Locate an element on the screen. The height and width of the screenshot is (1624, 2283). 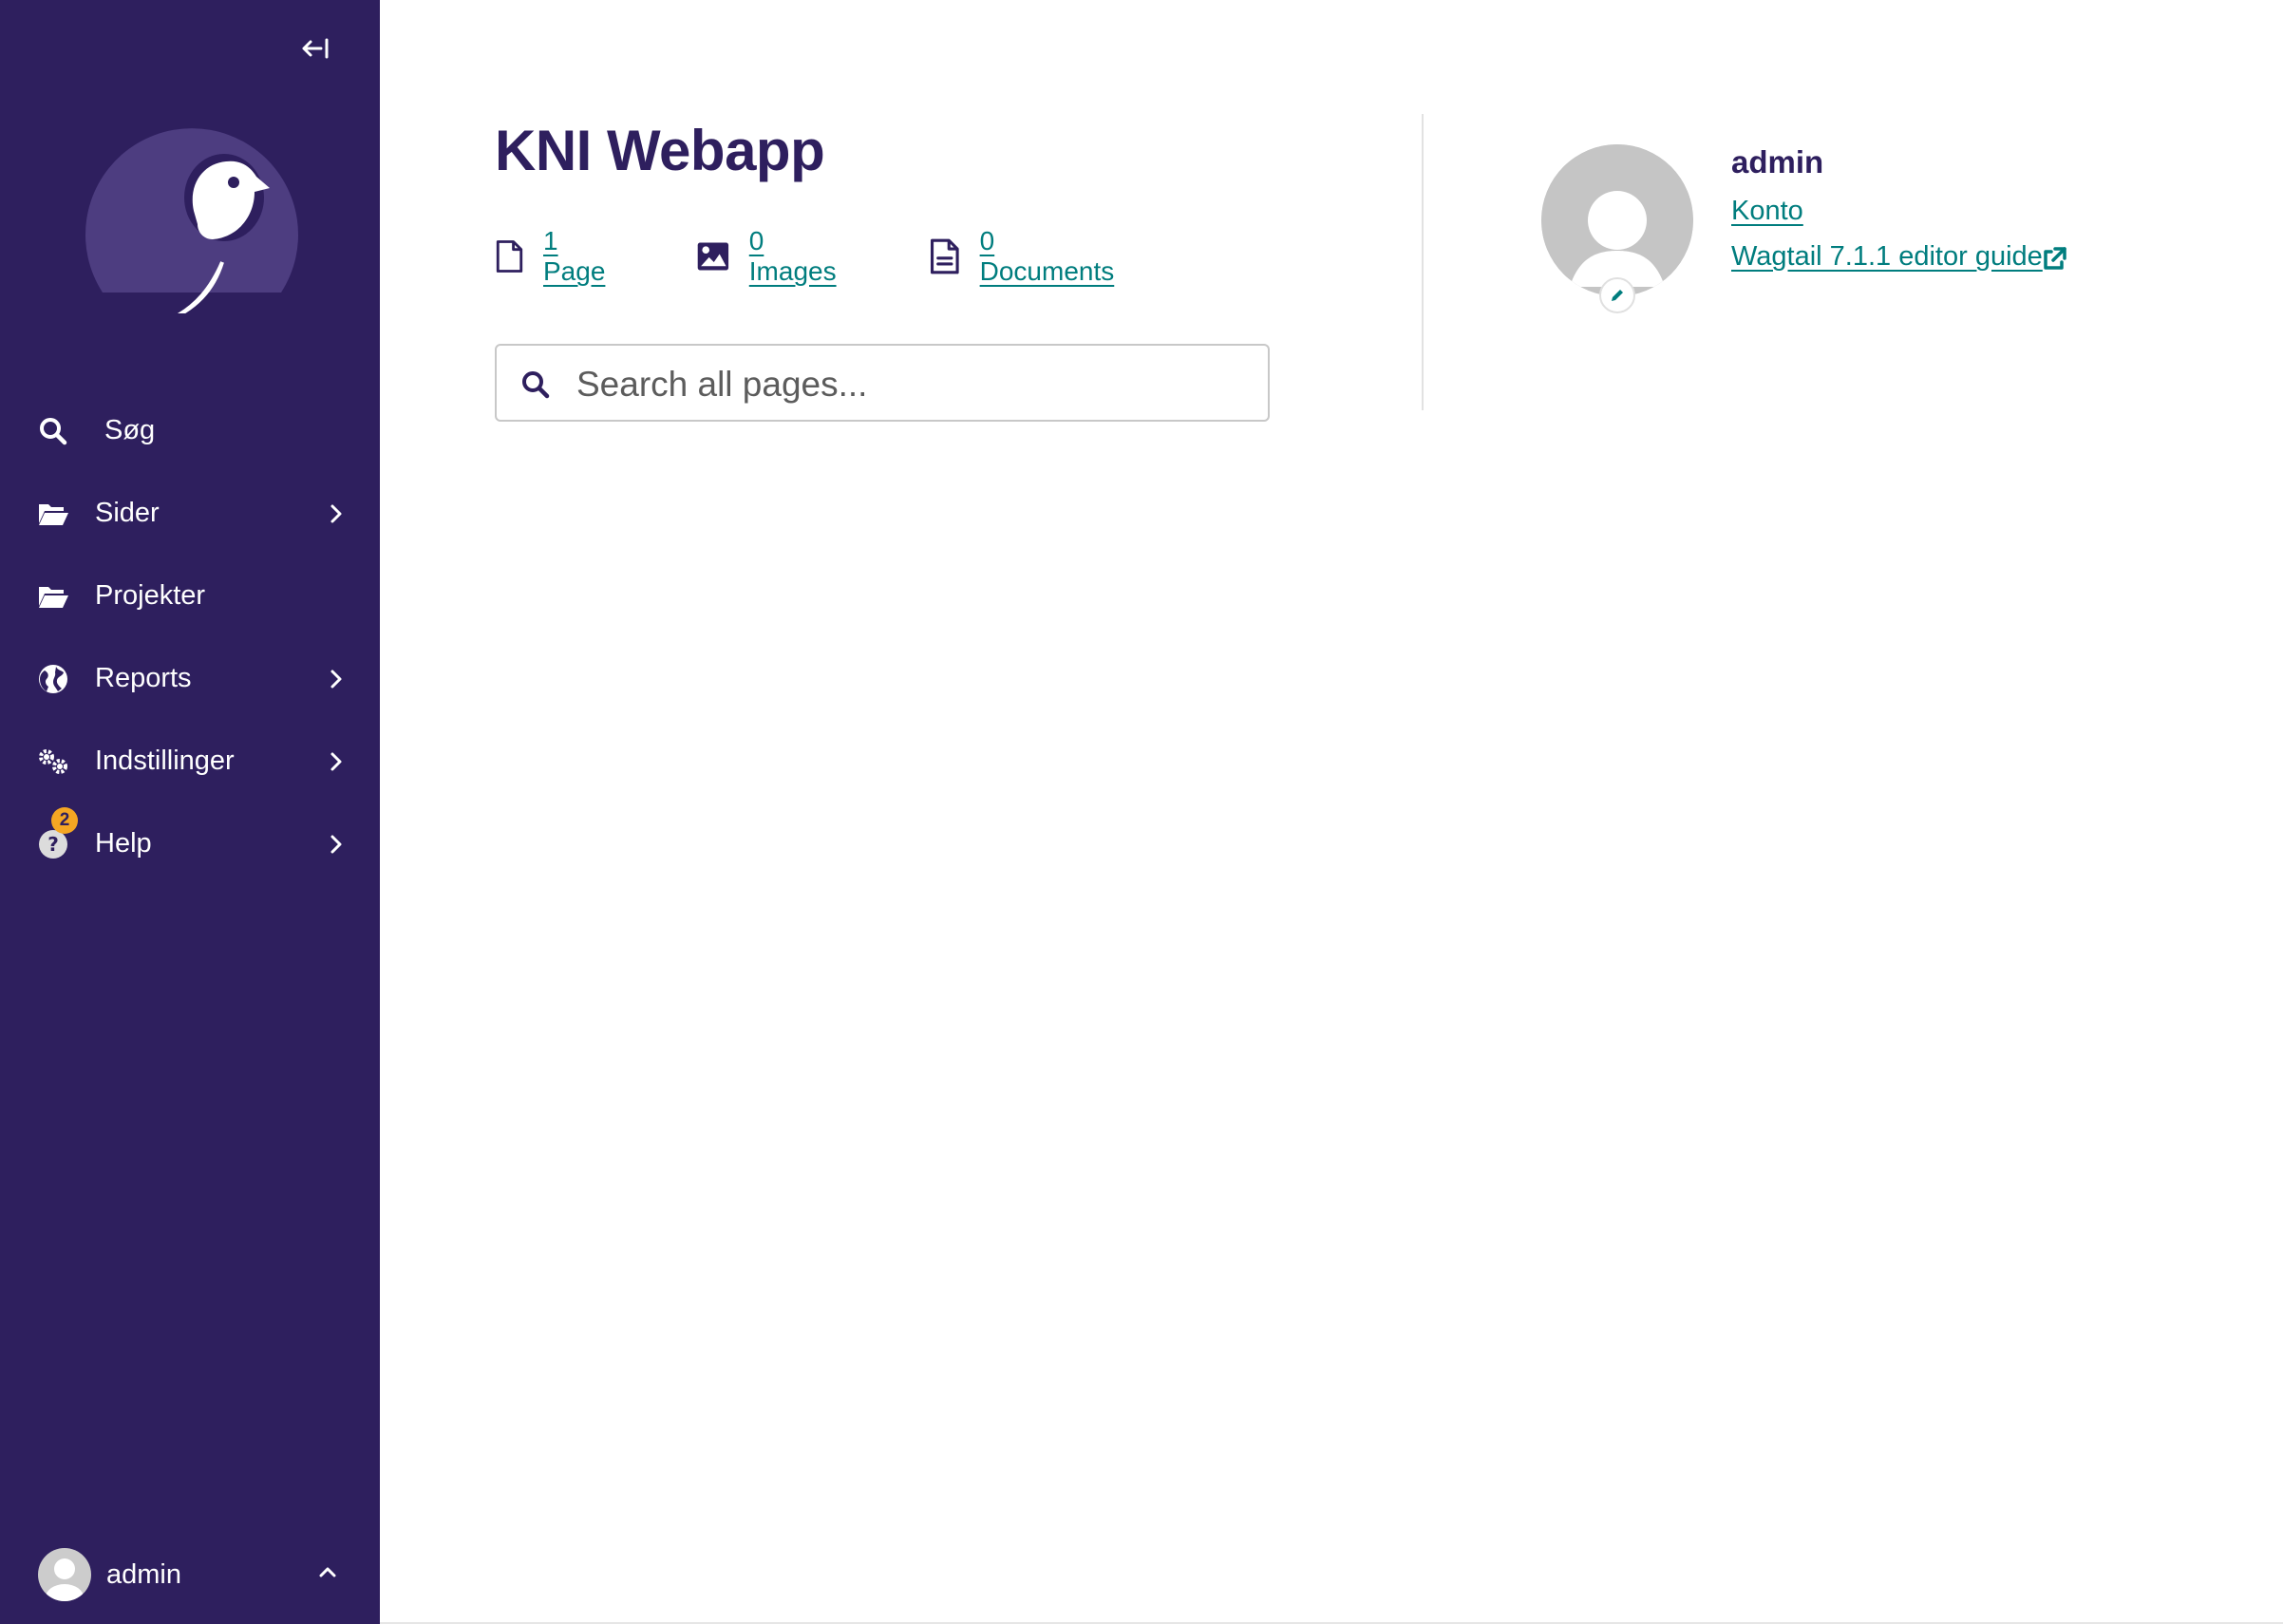
sidebar-username: admin is located at coordinates (143, 1574).